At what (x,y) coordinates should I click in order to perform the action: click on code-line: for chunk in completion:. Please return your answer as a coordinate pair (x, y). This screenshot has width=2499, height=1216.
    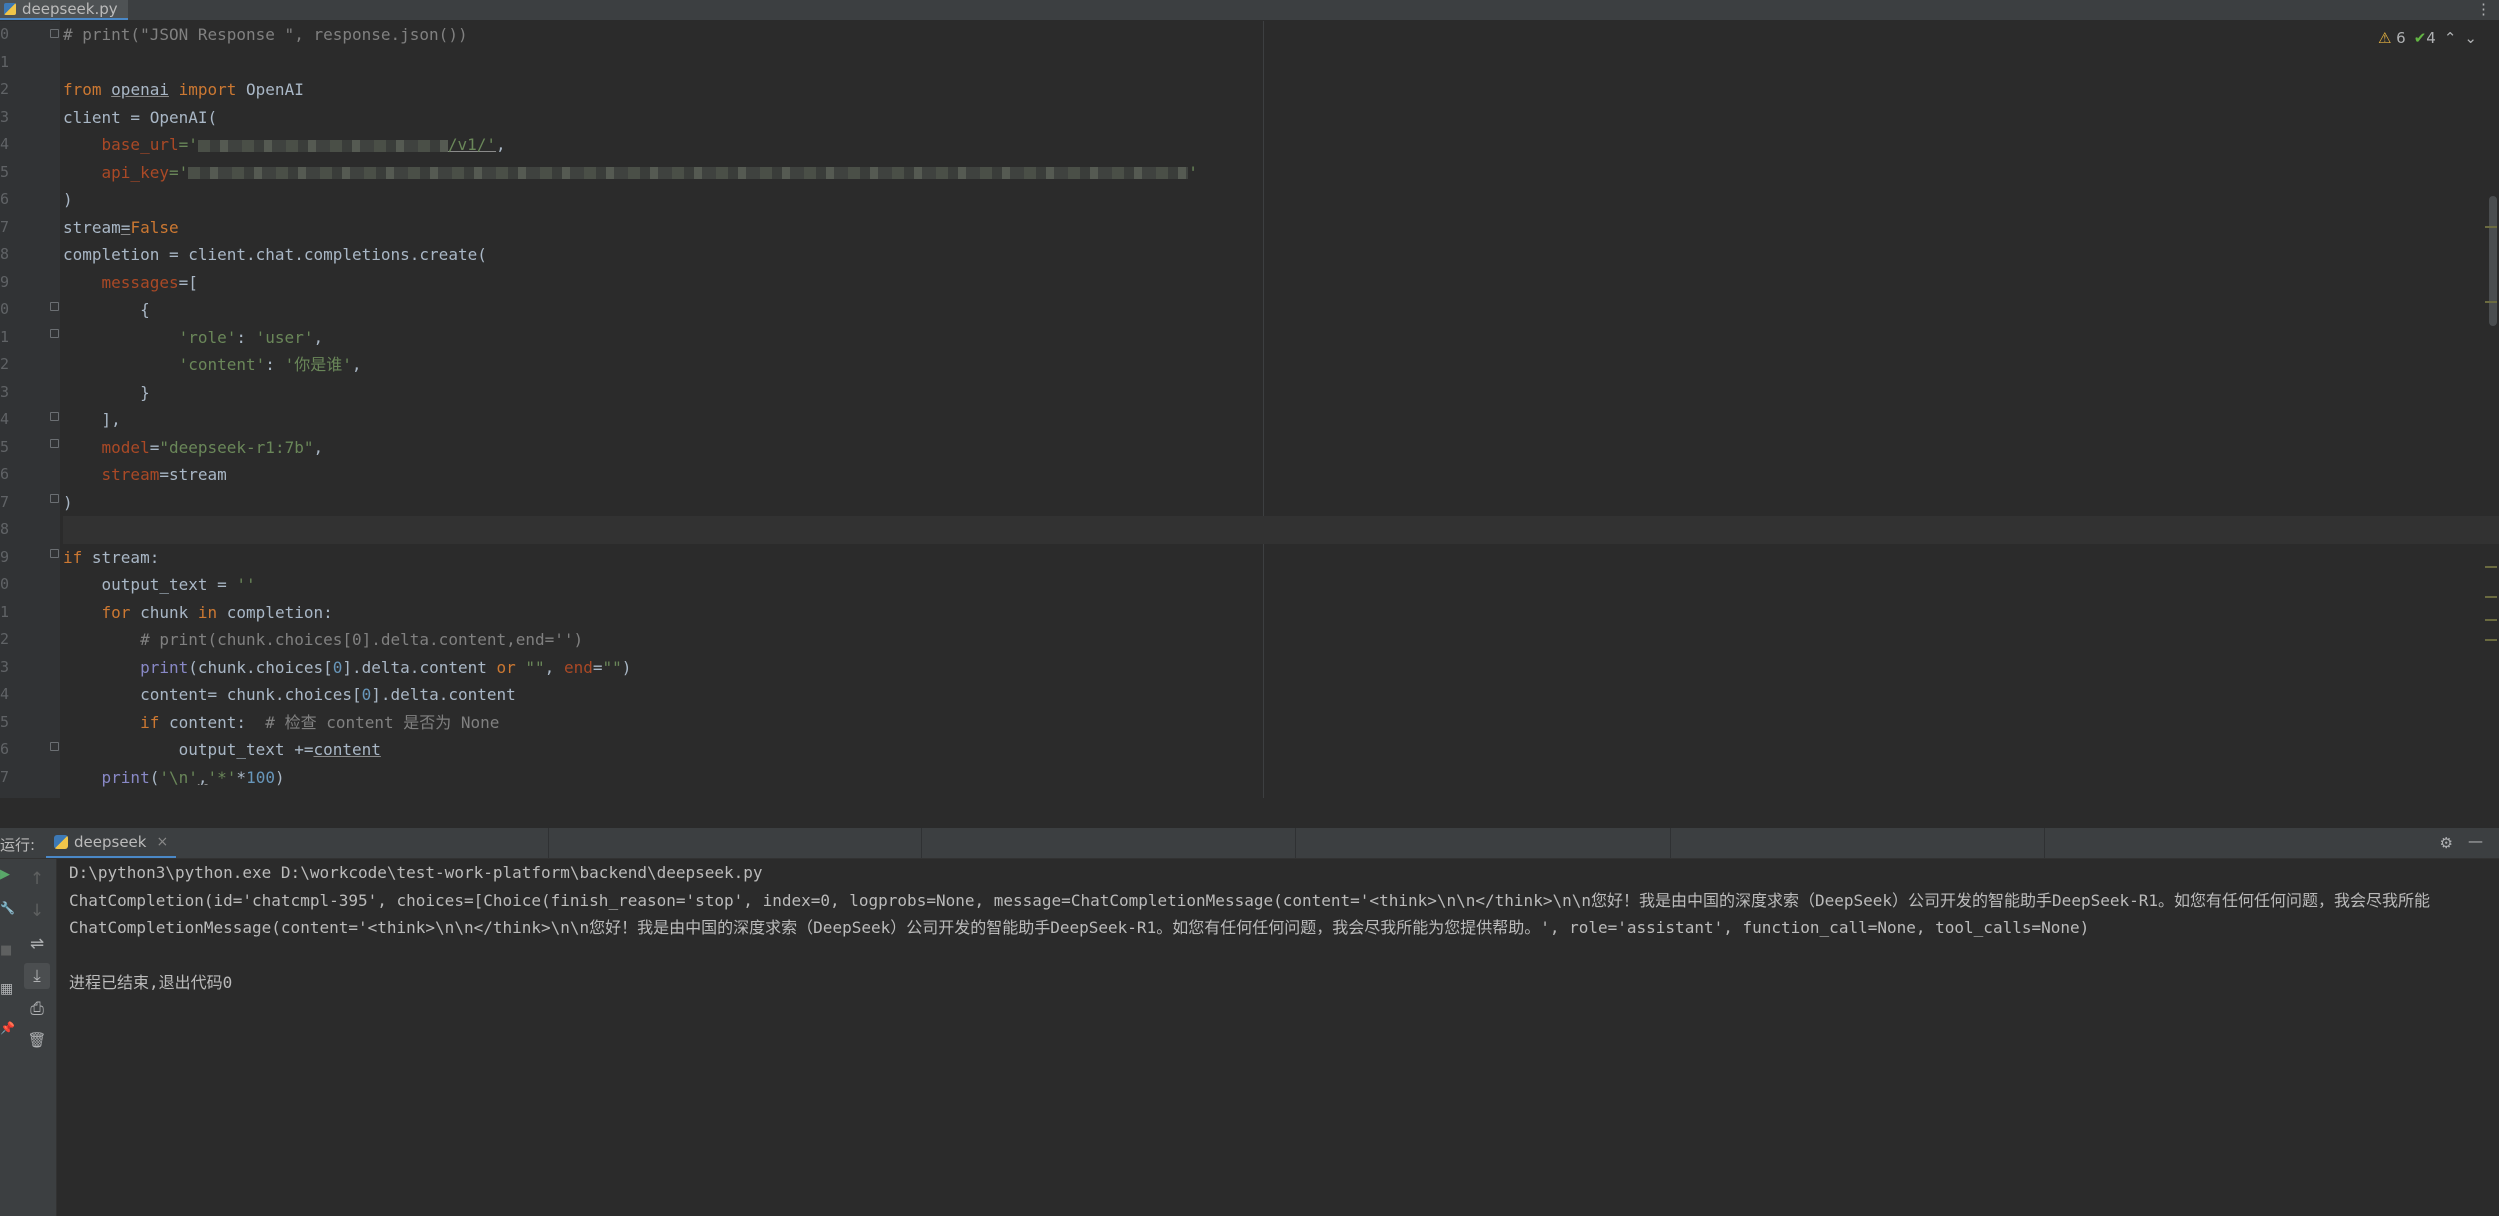
    Looking at the image, I should click on (1281, 613).